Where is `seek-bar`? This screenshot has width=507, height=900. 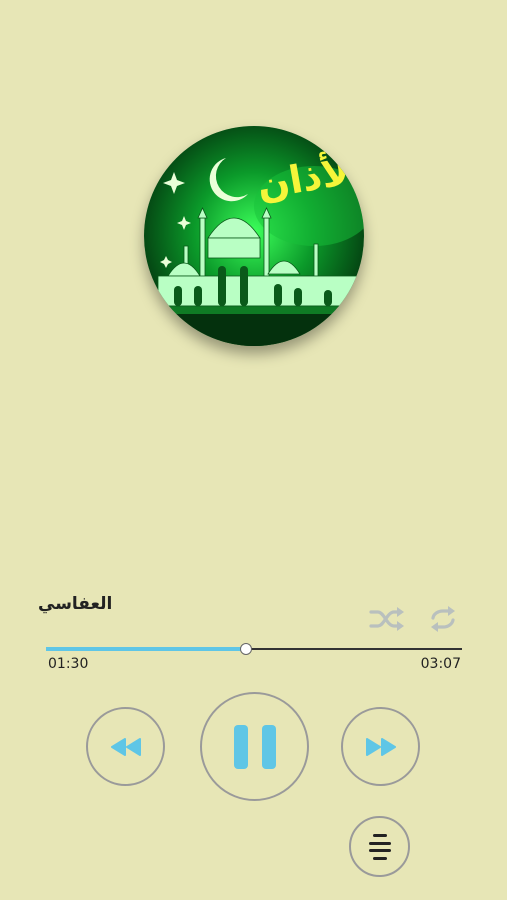 seek-bar is located at coordinates (254, 649).